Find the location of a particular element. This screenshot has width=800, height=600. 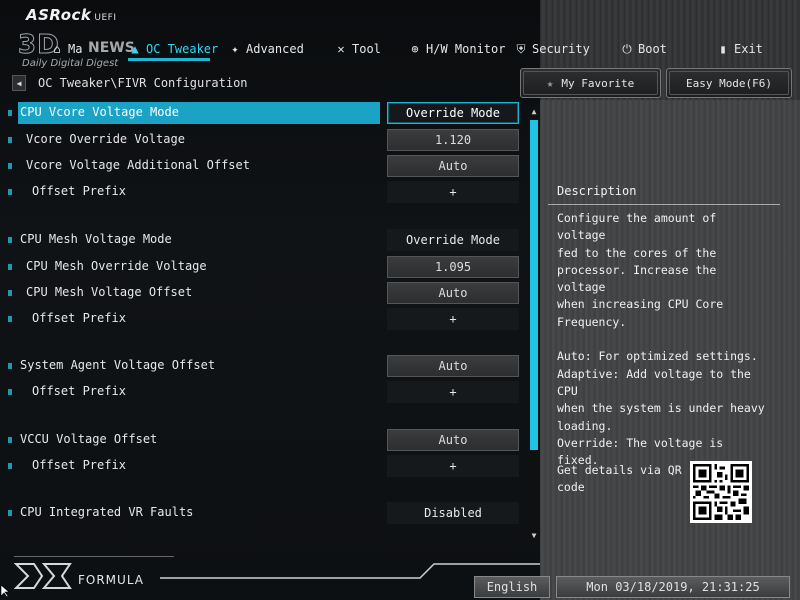

brand-suffix: UEFI is located at coordinates (105, 18).